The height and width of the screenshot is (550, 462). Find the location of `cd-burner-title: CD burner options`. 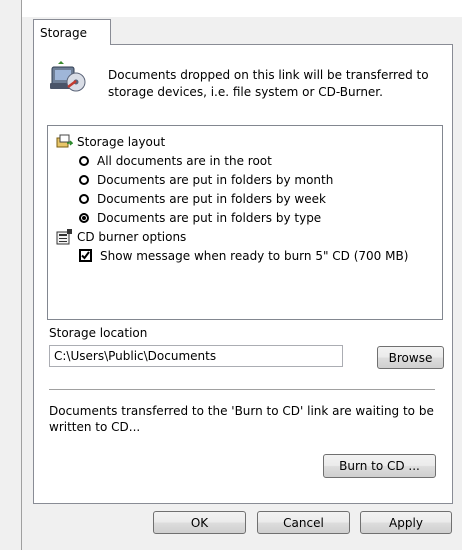

cd-burner-title: CD burner options is located at coordinates (132, 237).